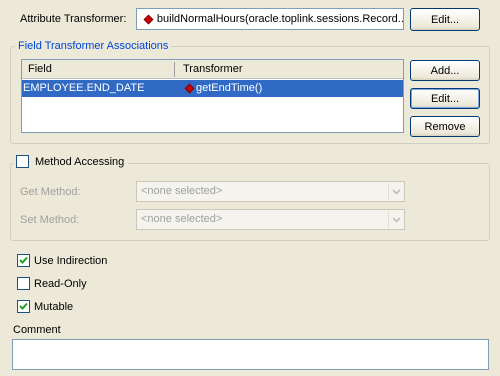 Image resolution: width=500 pixels, height=376 pixels. I want to click on mutable-checkbox, so click(23, 306).